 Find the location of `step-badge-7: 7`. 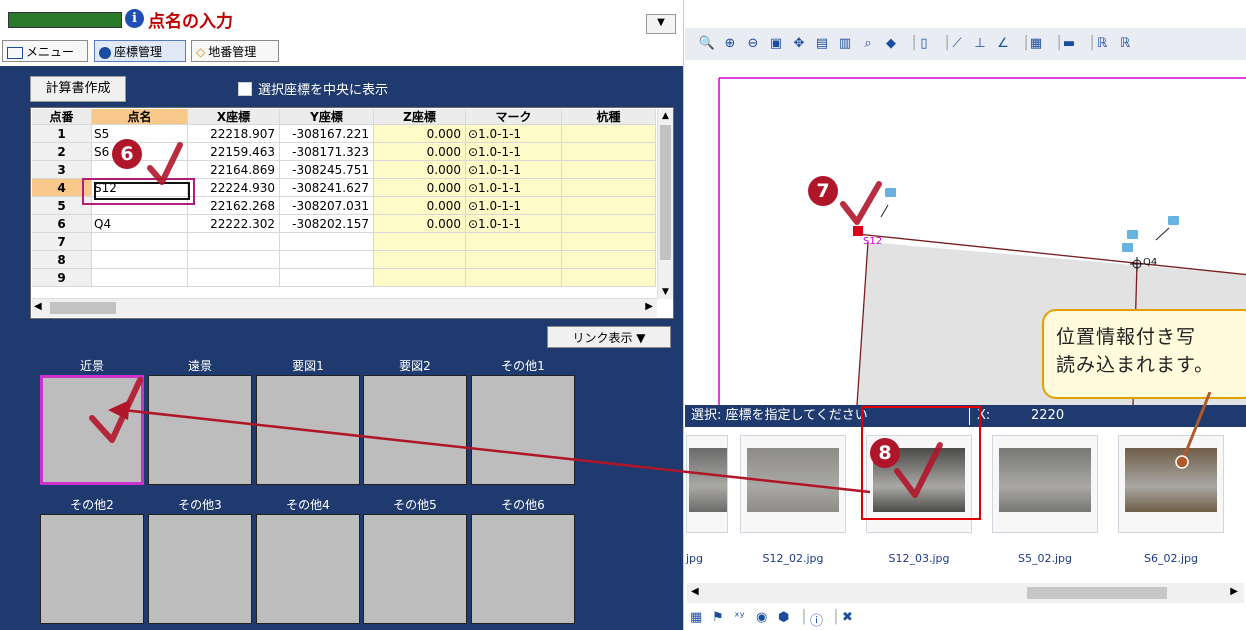

step-badge-7: 7 is located at coordinates (823, 191).